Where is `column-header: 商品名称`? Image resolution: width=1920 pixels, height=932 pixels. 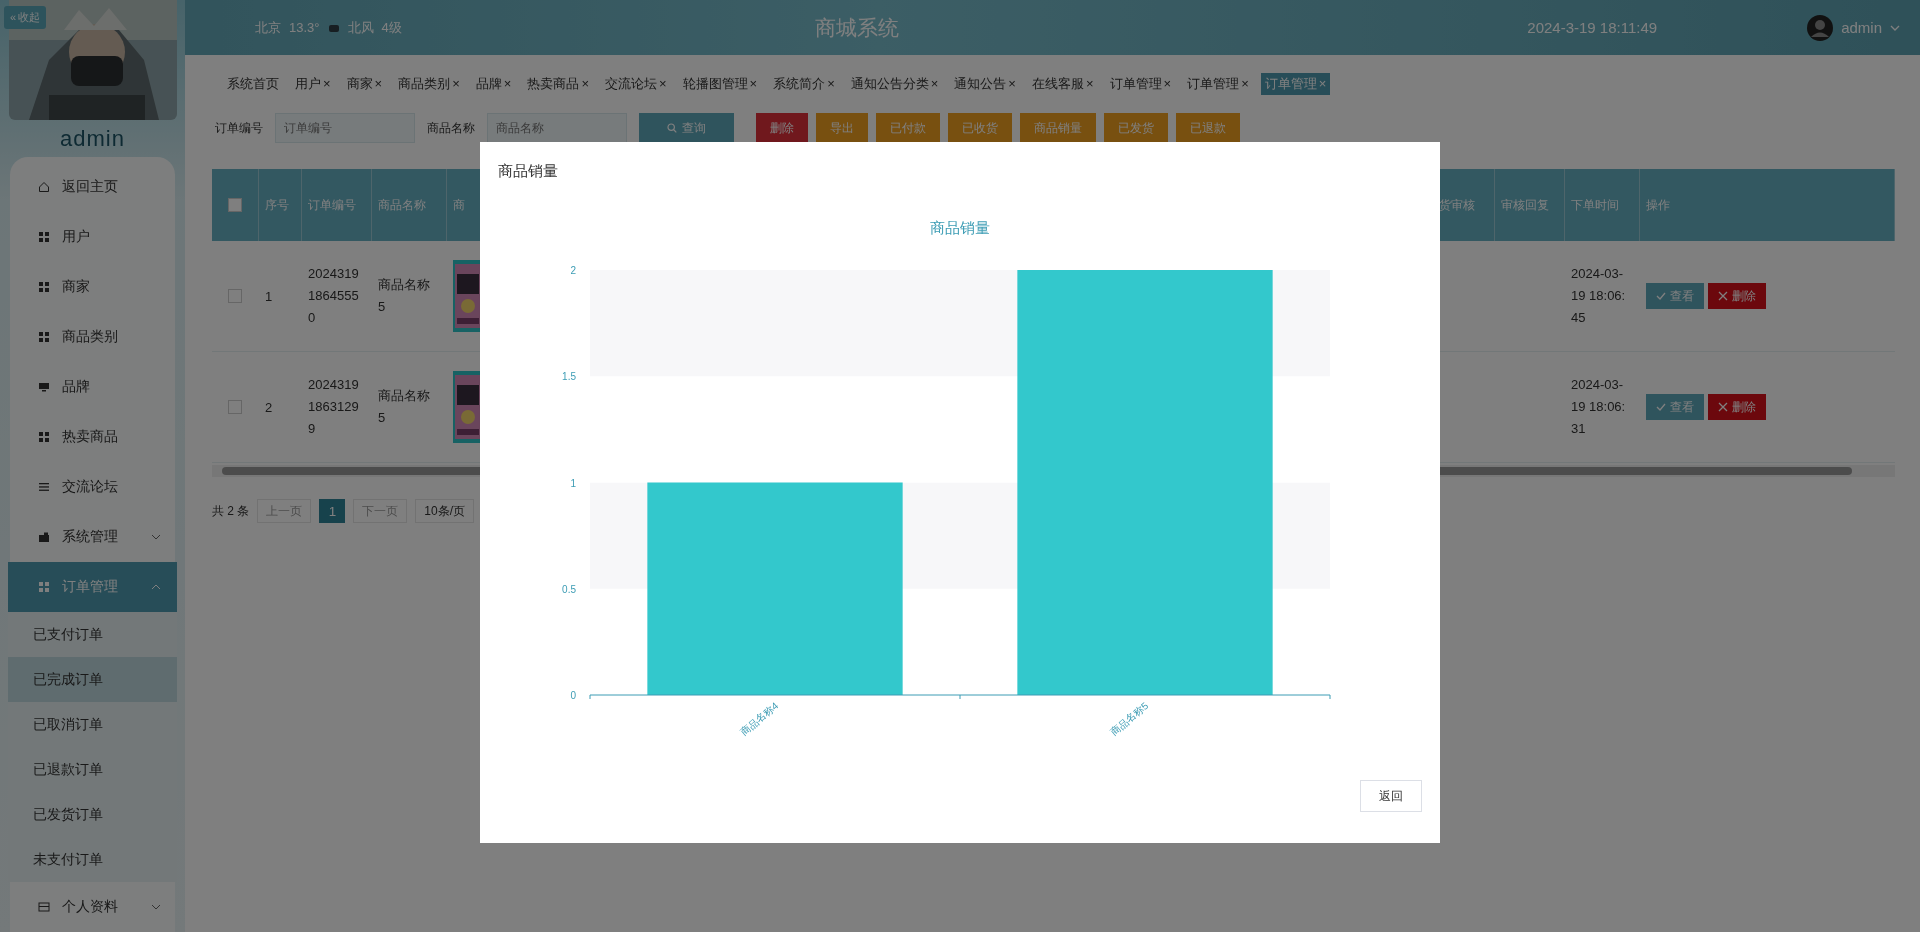 column-header: 商品名称 is located at coordinates (402, 205).